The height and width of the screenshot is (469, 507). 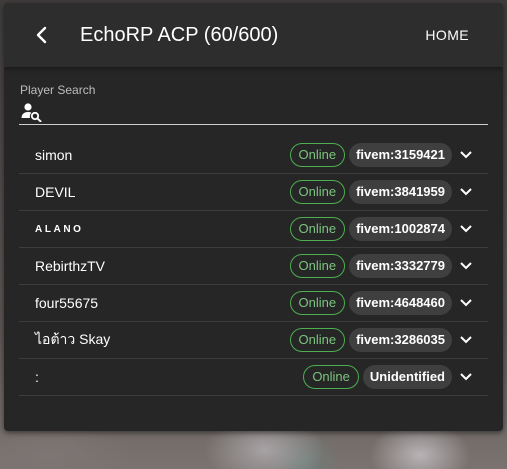 I want to click on identifier-chip: fivem:1002874, so click(x=400, y=229).